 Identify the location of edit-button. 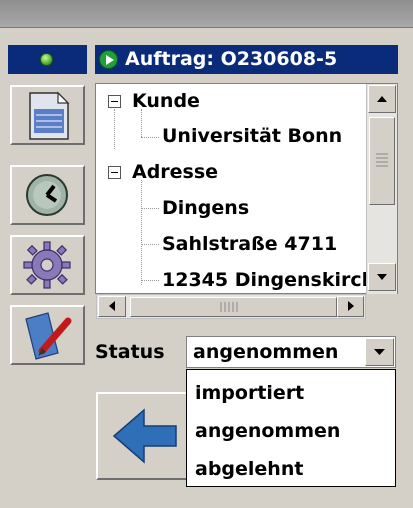
(47, 335).